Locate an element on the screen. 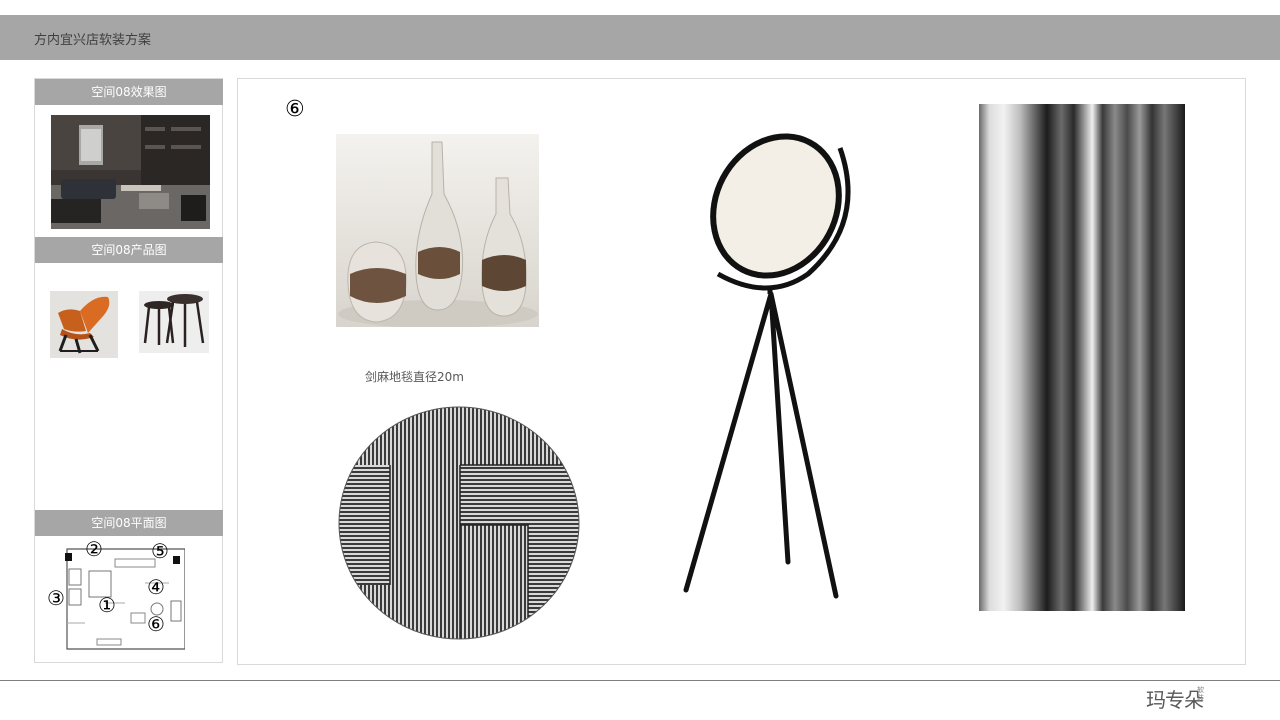 The height and width of the screenshot is (720, 1280). products-section-title: 空间08产品图 is located at coordinates (129, 250).